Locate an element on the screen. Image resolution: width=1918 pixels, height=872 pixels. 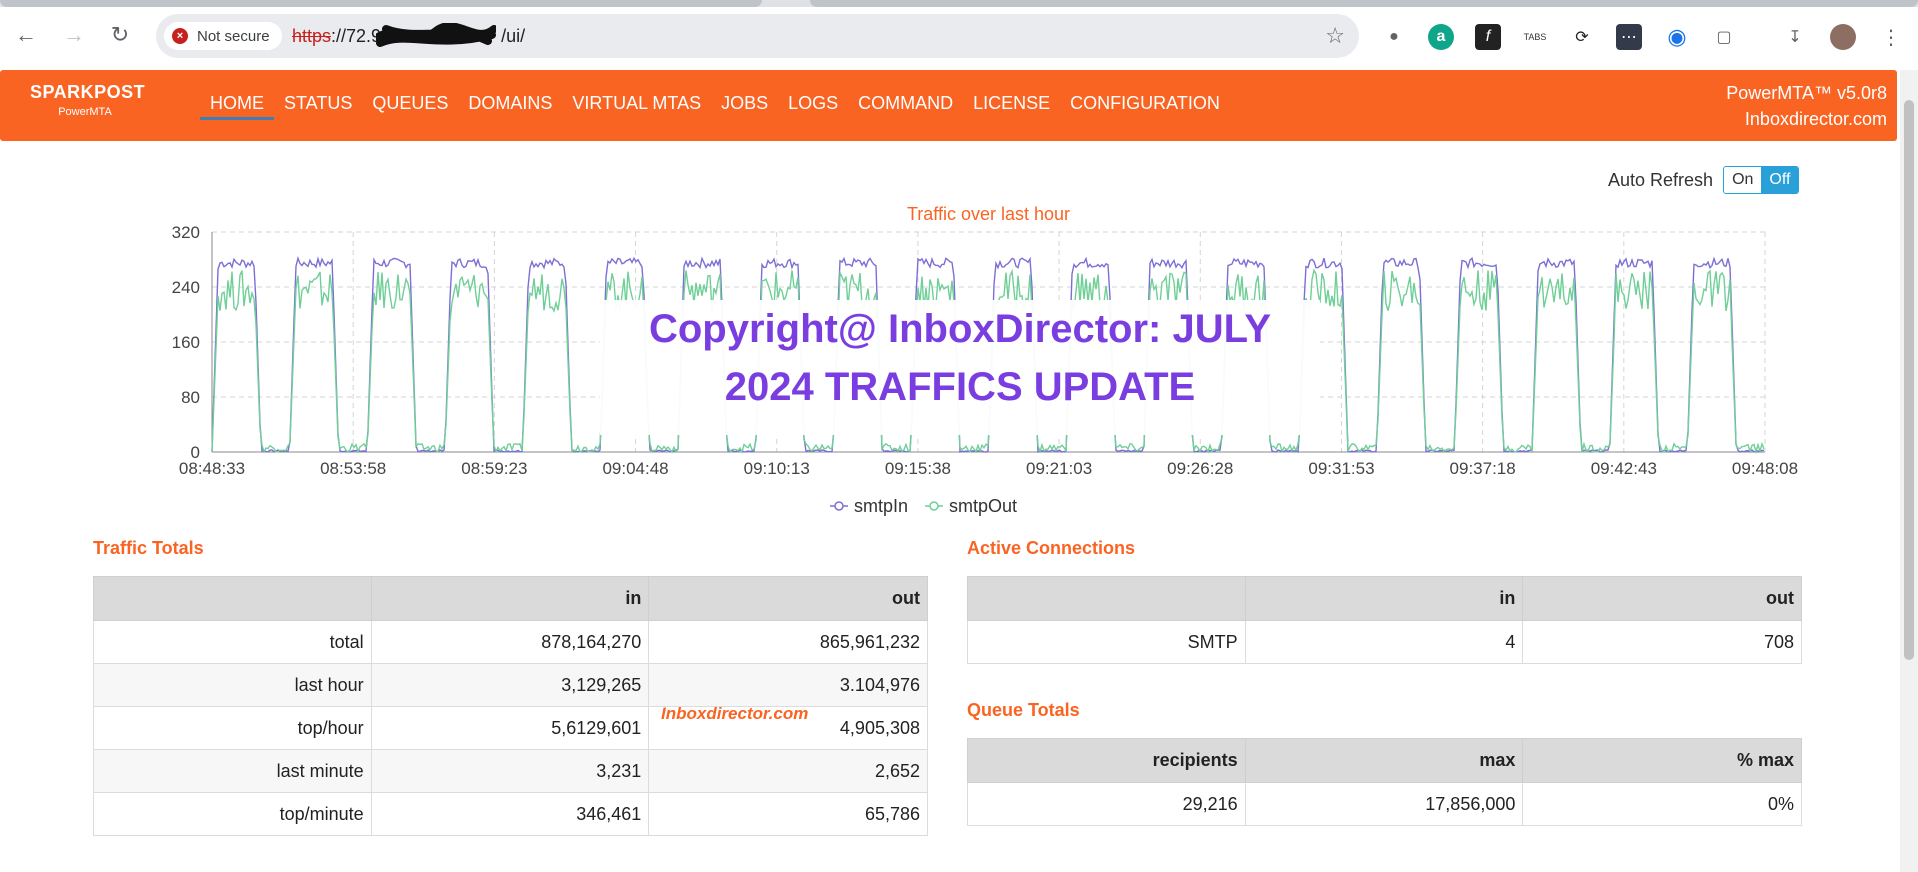
cell-out: 708 is located at coordinates (1662, 642).